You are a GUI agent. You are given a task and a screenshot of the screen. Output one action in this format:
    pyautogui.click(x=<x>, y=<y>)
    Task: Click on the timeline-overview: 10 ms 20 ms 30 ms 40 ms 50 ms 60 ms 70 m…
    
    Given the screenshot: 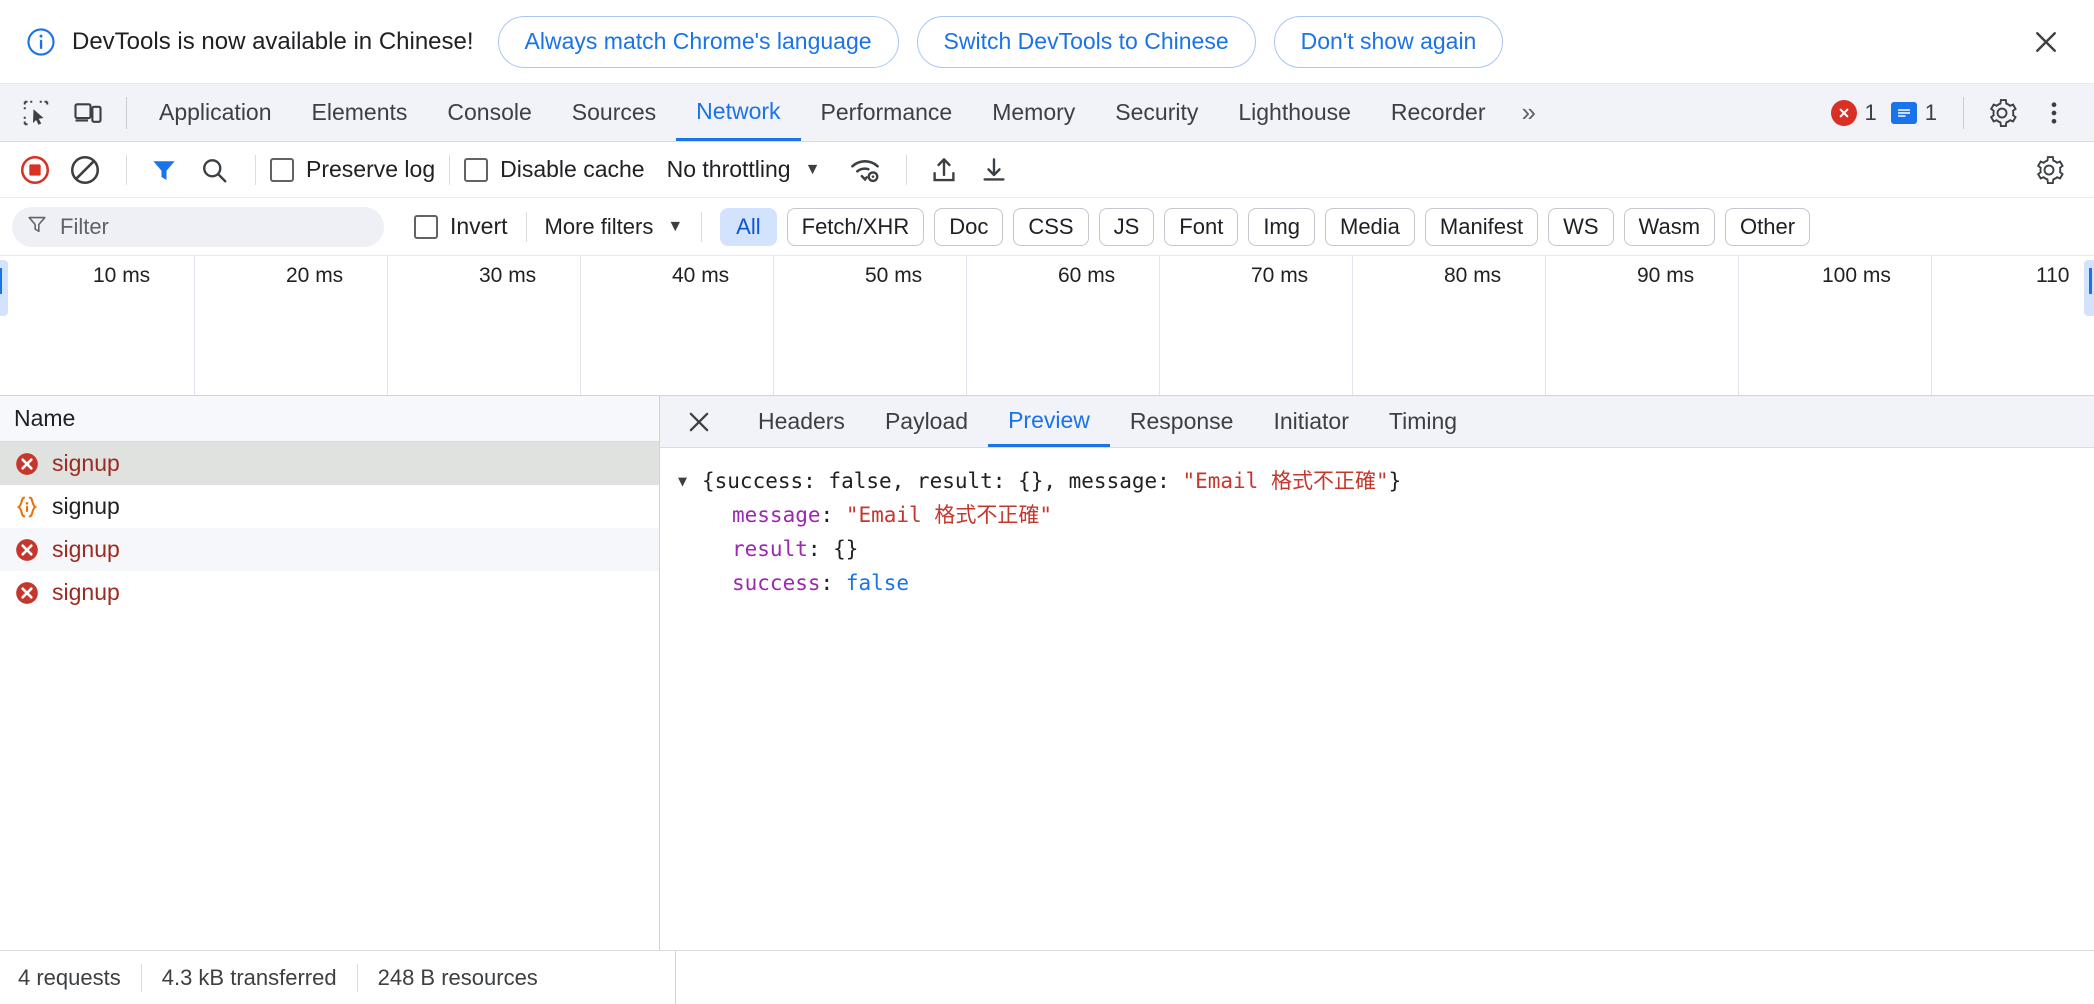 What is the action you would take?
    pyautogui.click(x=1047, y=326)
    